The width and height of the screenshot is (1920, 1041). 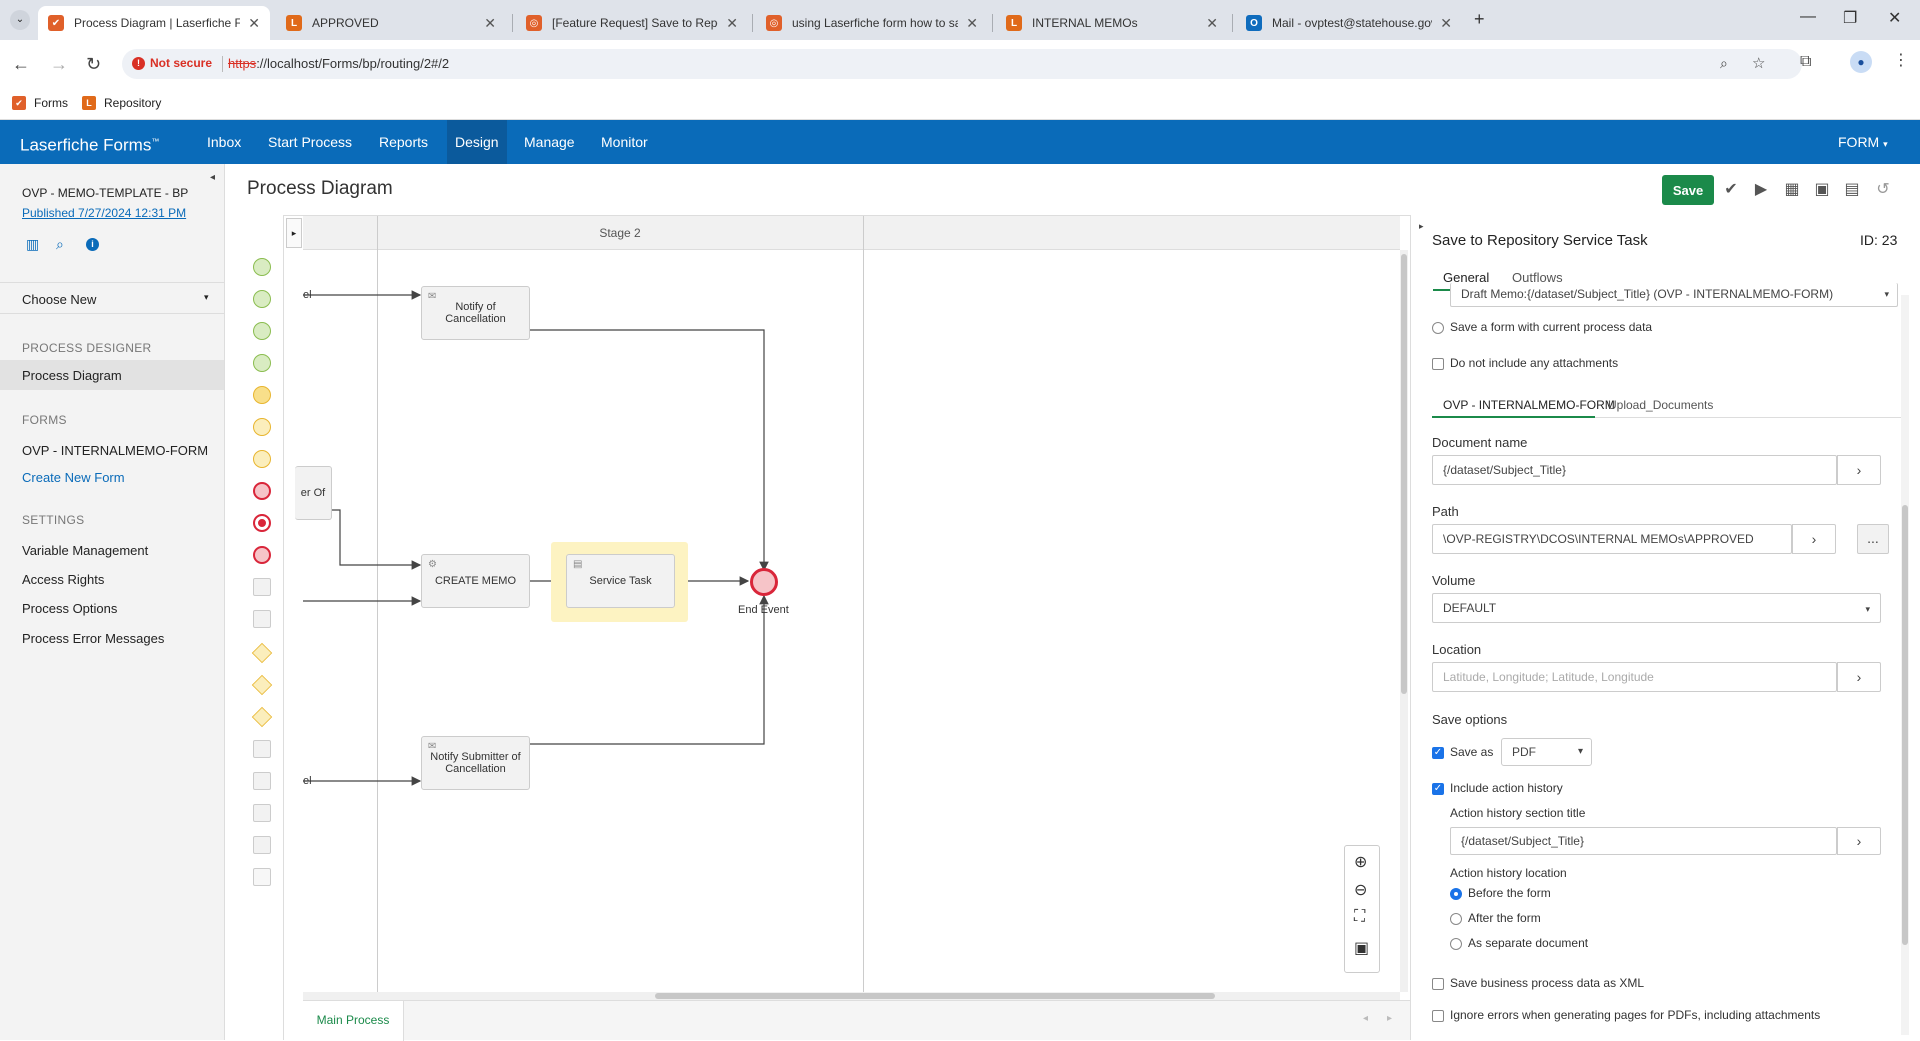 What do you see at coordinates (1470, 719) in the screenshot?
I see `save-options-label: Save options` at bounding box center [1470, 719].